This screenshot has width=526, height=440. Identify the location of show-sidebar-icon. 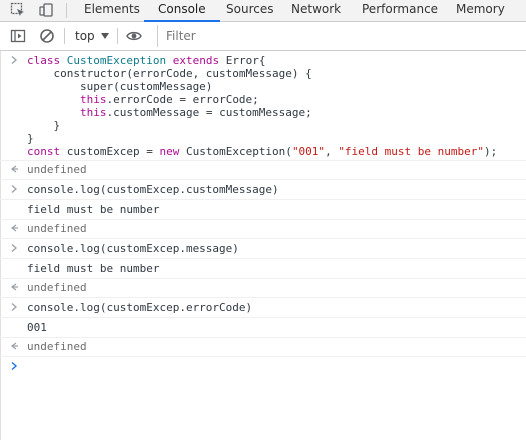
(18, 36).